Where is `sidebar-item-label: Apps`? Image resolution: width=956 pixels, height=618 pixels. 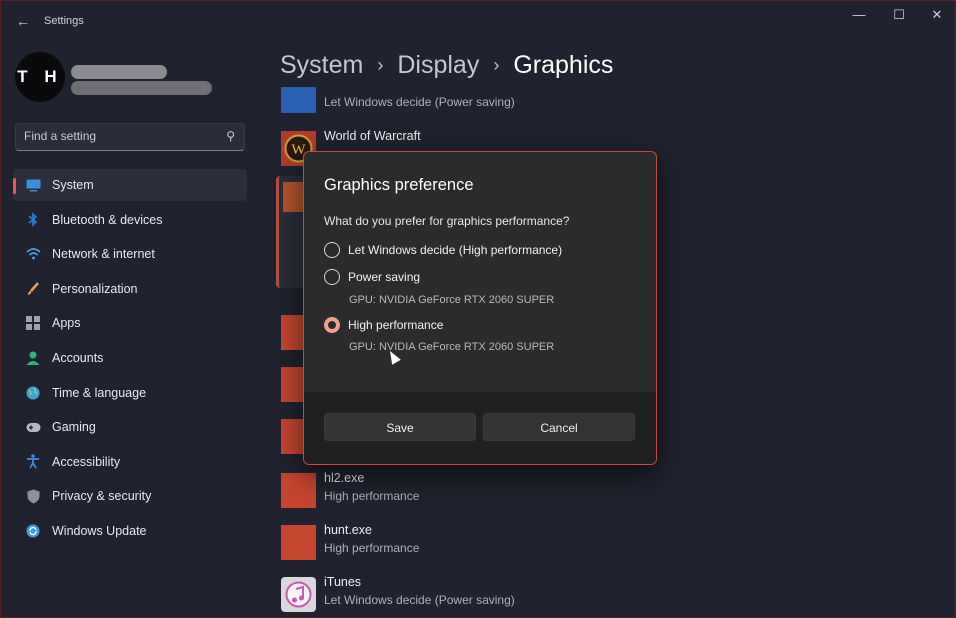
sidebar-item-label: Apps is located at coordinates (66, 323).